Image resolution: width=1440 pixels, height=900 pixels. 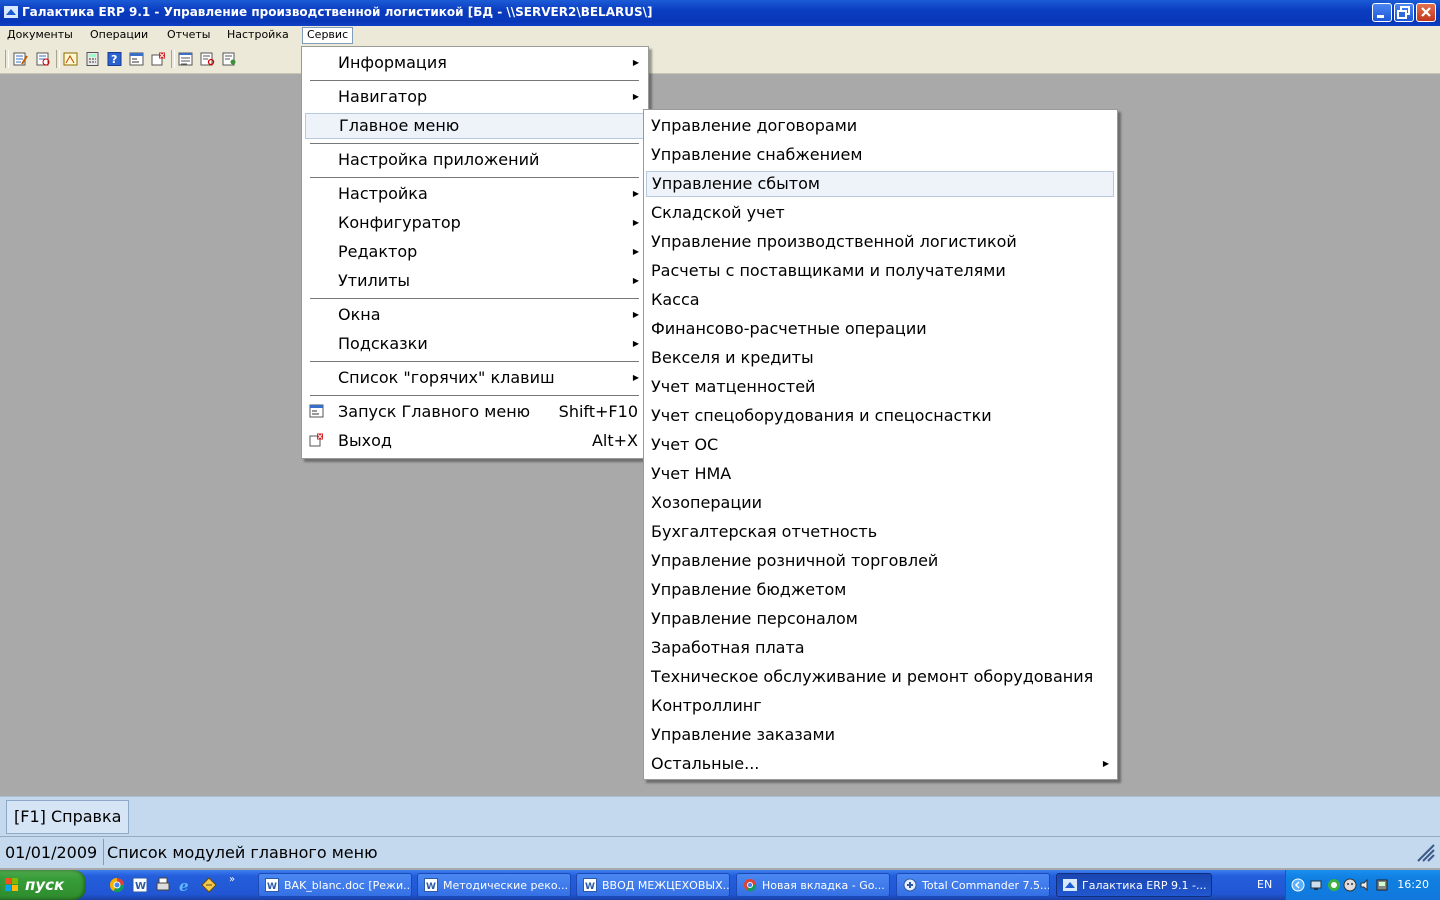 I want to click on printer-icon, so click(x=163, y=885).